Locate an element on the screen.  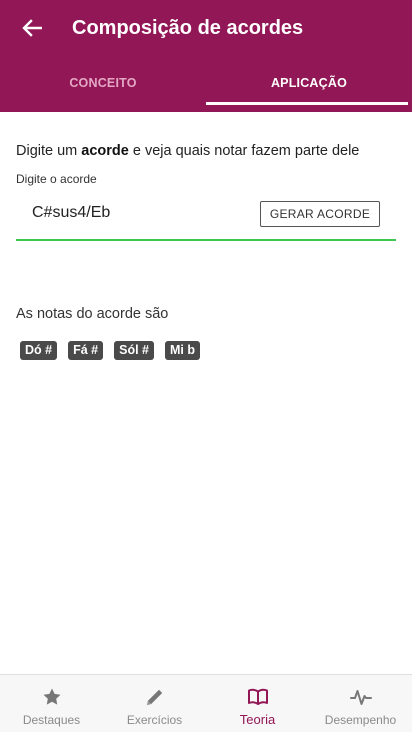
note-chip: Dó # is located at coordinates (39, 350).